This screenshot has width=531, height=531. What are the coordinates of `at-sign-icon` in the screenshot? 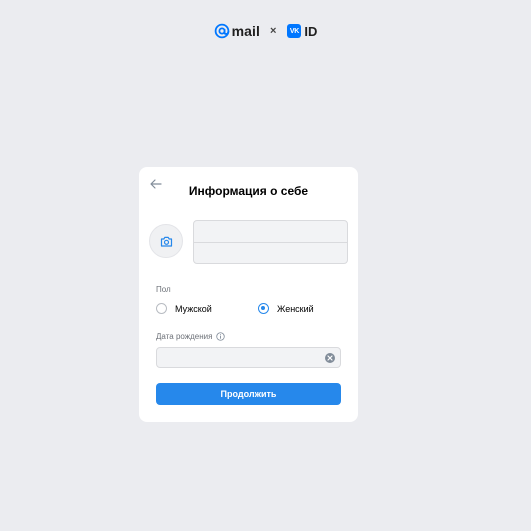 It's located at (221, 31).